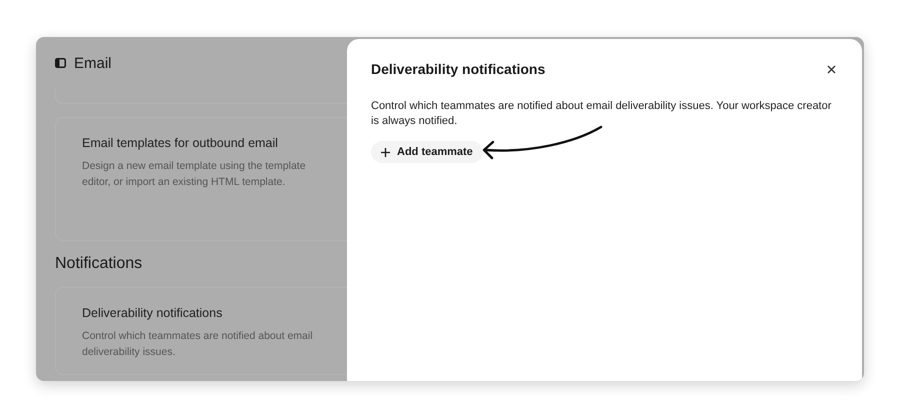  Describe the element at coordinates (427, 152) in the screenshot. I see `add-teammate-button: Add teammate` at that location.